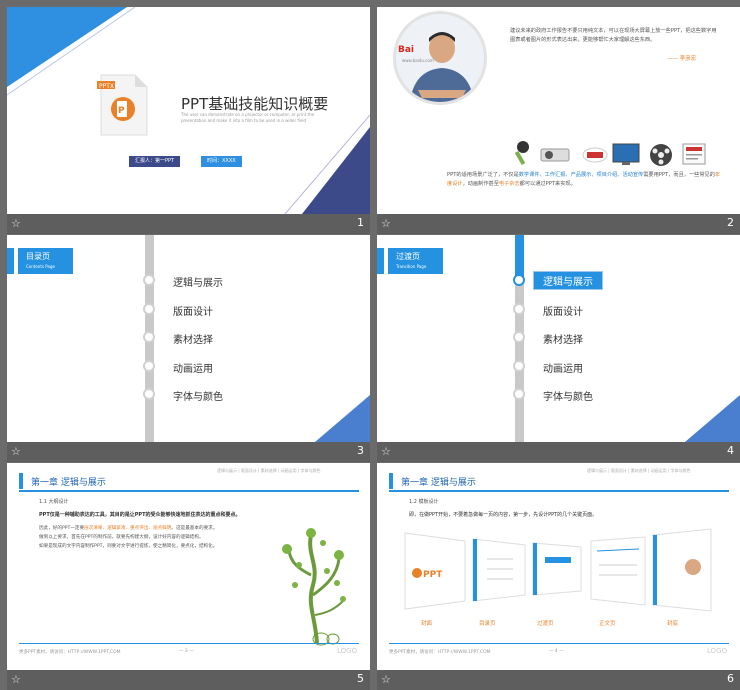 The height and width of the screenshot is (690, 740). Describe the element at coordinates (618, 571) in the screenshot. I see `content-preview` at that location.